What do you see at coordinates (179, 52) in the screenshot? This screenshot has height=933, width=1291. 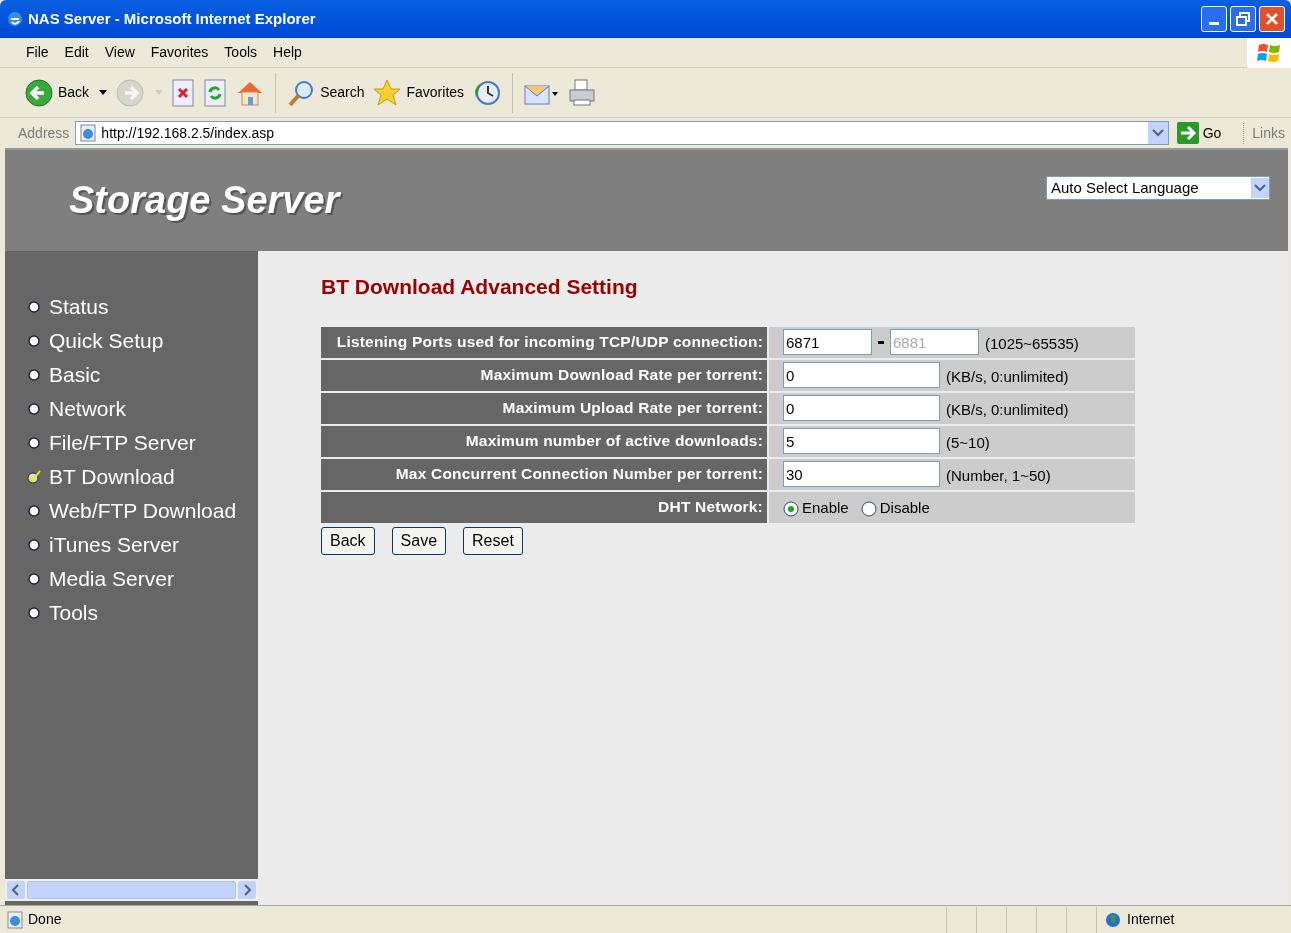 I see `menu-item: Favorites` at bounding box center [179, 52].